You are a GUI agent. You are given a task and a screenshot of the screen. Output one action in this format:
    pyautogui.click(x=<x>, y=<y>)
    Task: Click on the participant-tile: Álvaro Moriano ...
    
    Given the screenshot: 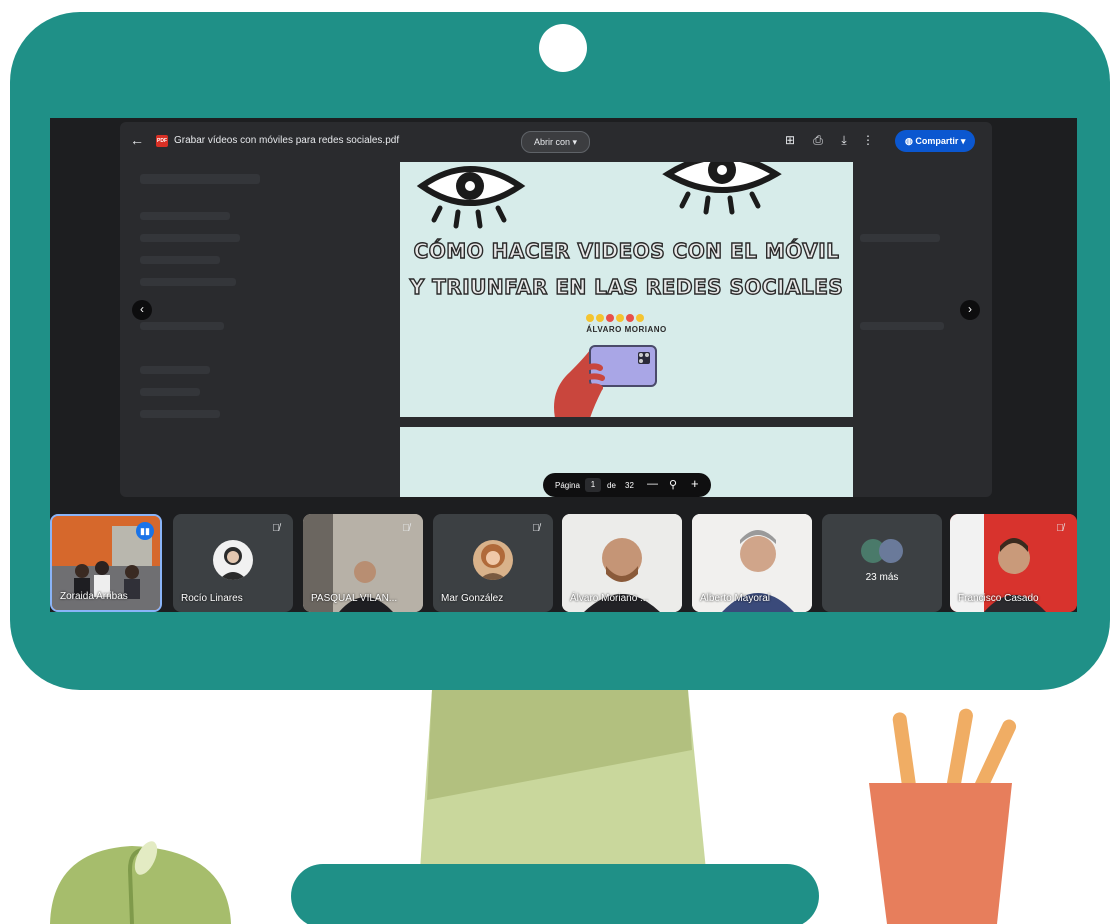 What is the action you would take?
    pyautogui.click(x=622, y=563)
    